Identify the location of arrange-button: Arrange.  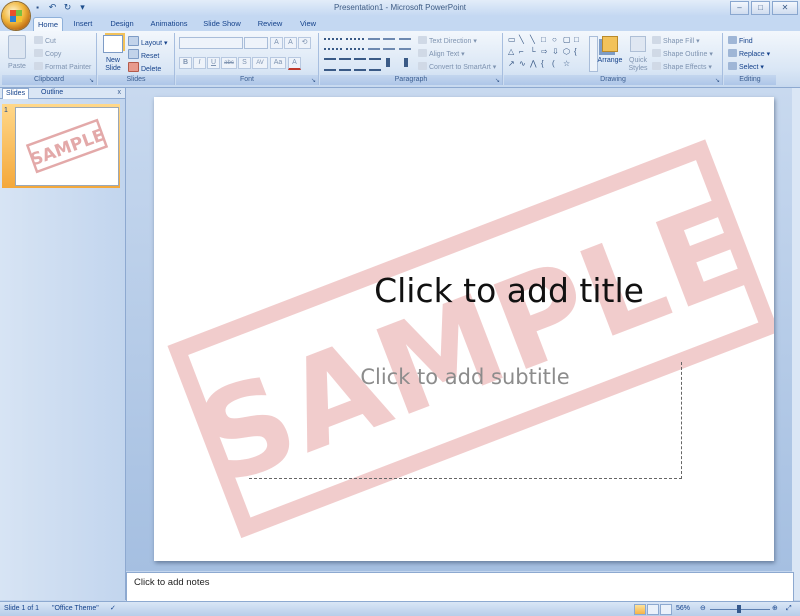
(610, 50).